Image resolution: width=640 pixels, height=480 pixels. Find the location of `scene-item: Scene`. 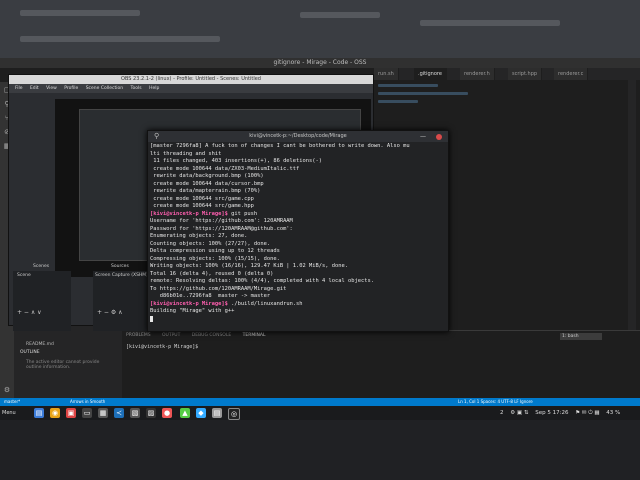

scene-item: Scene is located at coordinates (24, 275).